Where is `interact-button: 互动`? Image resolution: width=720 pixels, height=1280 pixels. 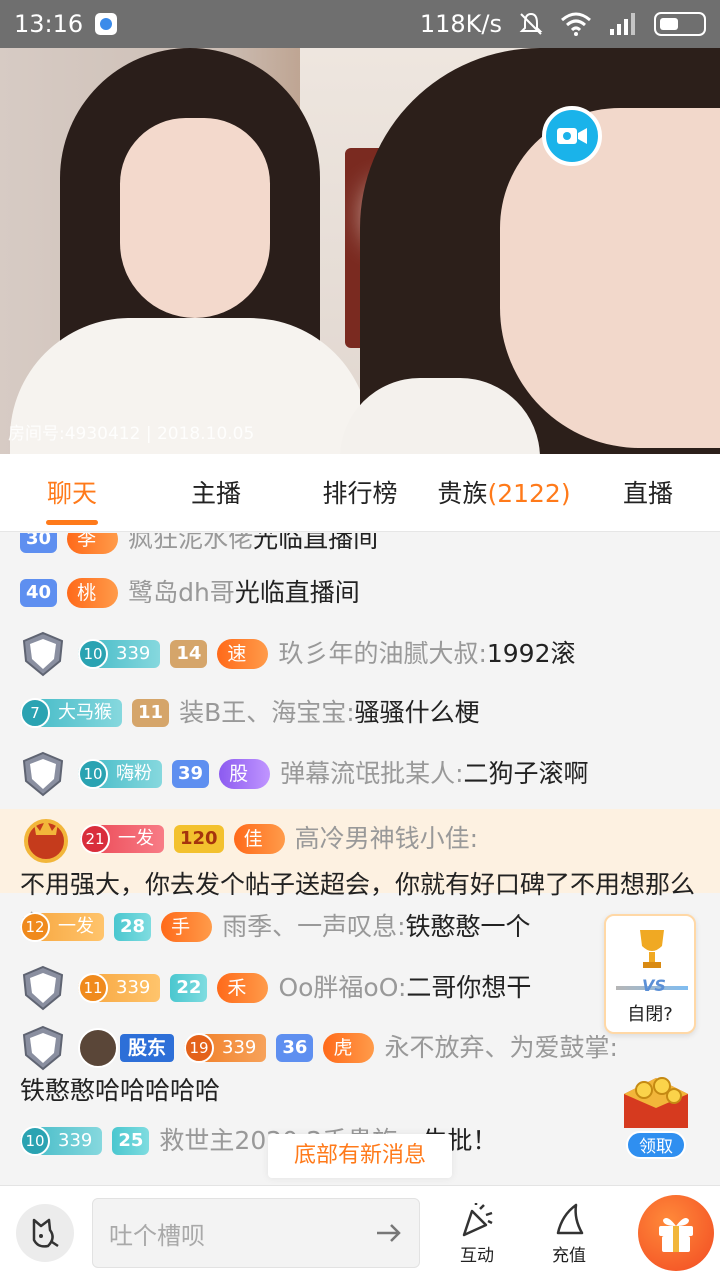
interact-button: 互动 is located at coordinates (477, 1233).